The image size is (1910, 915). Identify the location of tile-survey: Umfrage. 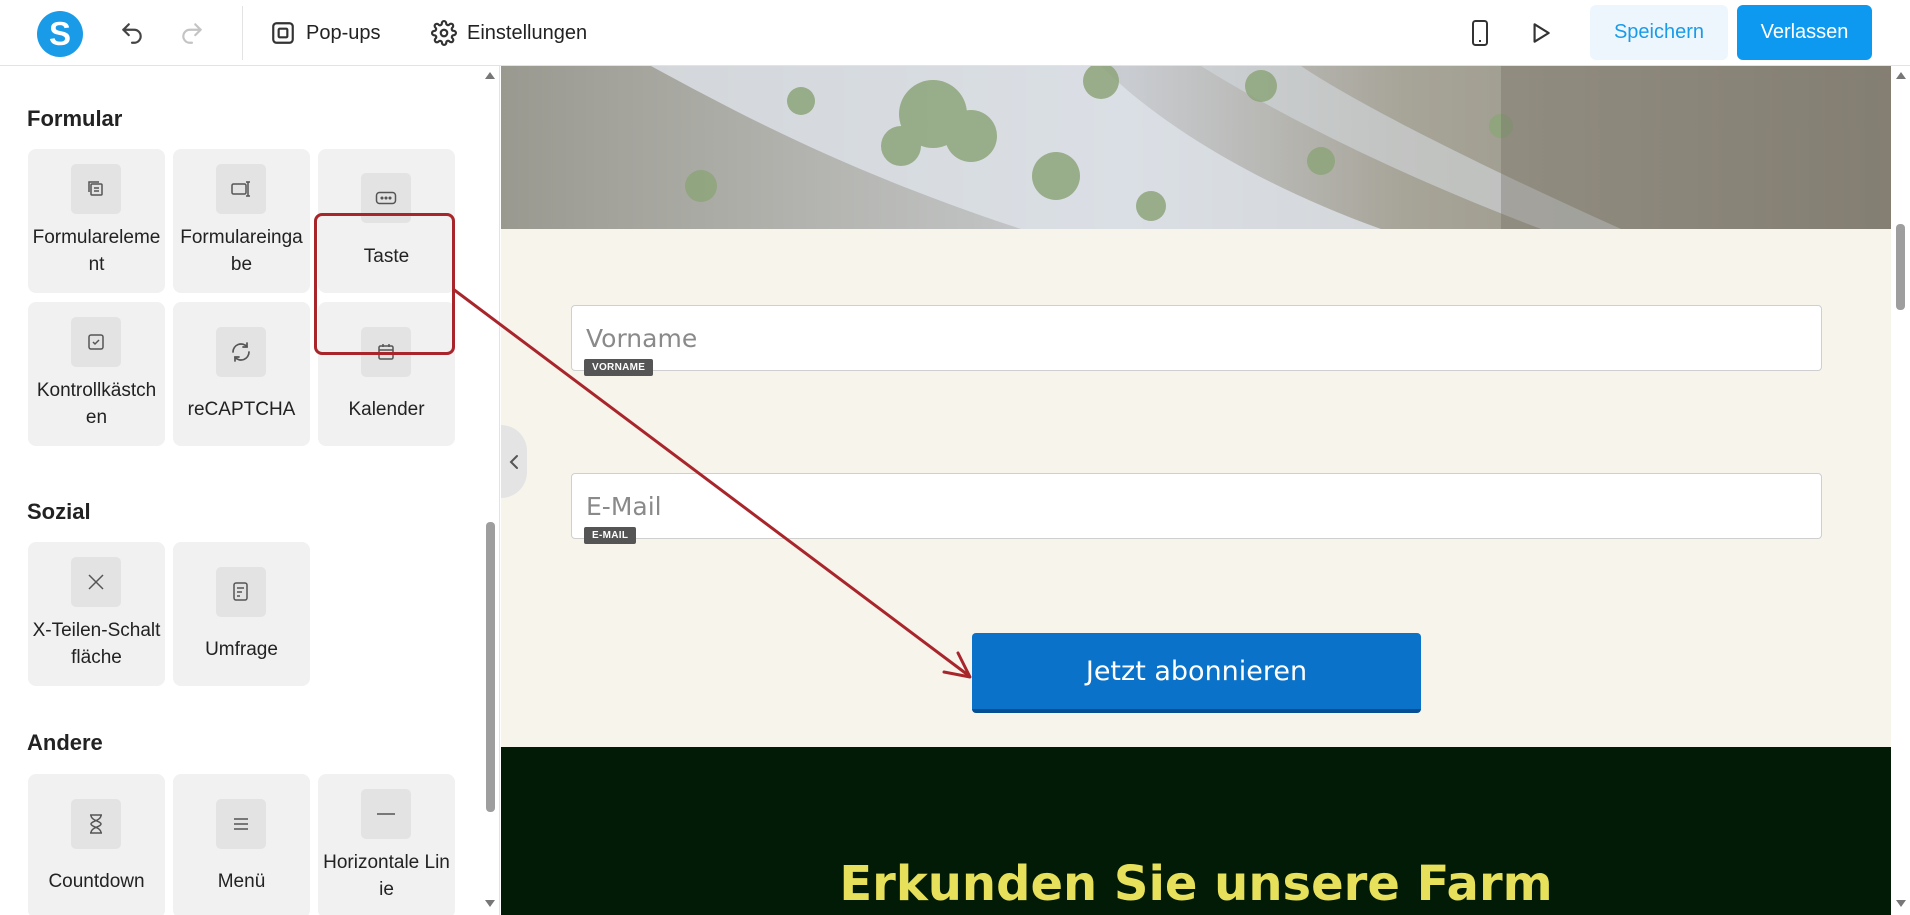
(241, 614).